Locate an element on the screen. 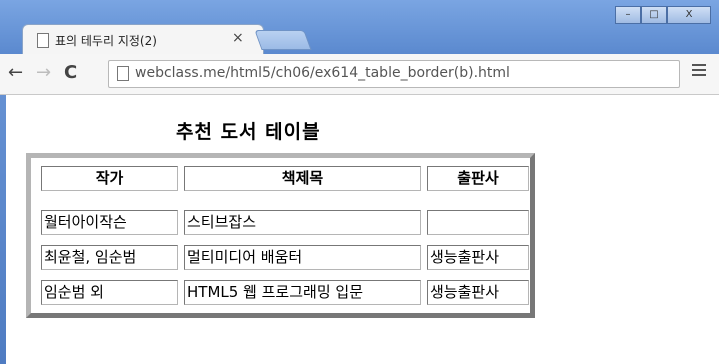 The width and height of the screenshot is (719, 364). close-window-button: X is located at coordinates (689, 15).